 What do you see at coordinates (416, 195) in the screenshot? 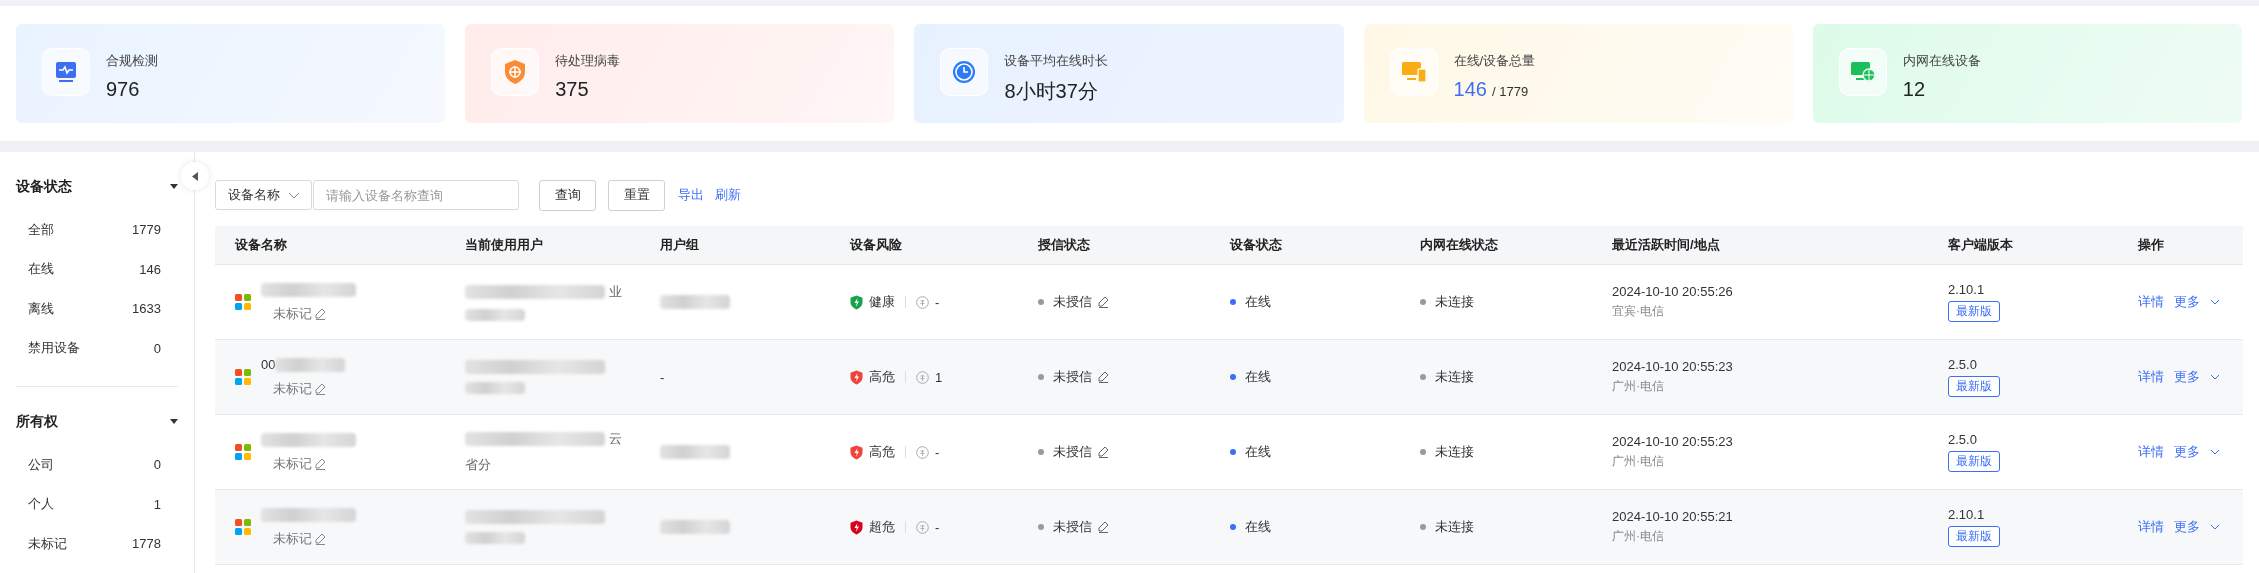
I see `search-field: 请输入设备名称查询` at bounding box center [416, 195].